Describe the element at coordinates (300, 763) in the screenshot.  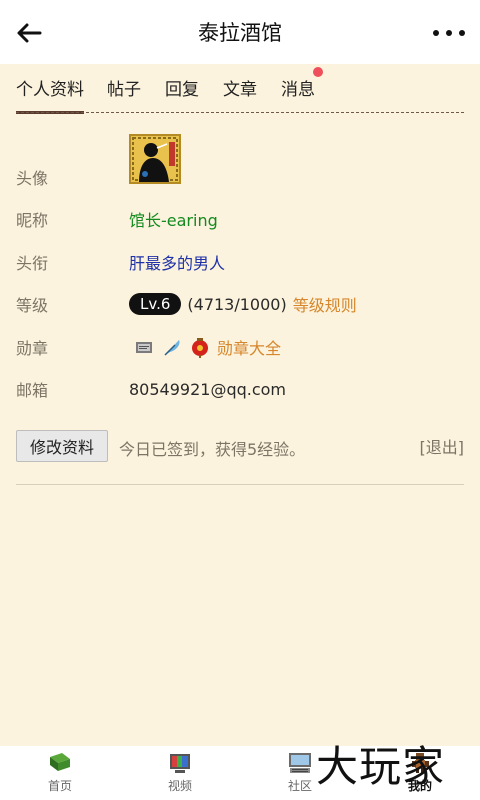
I see `computer-icon` at that location.